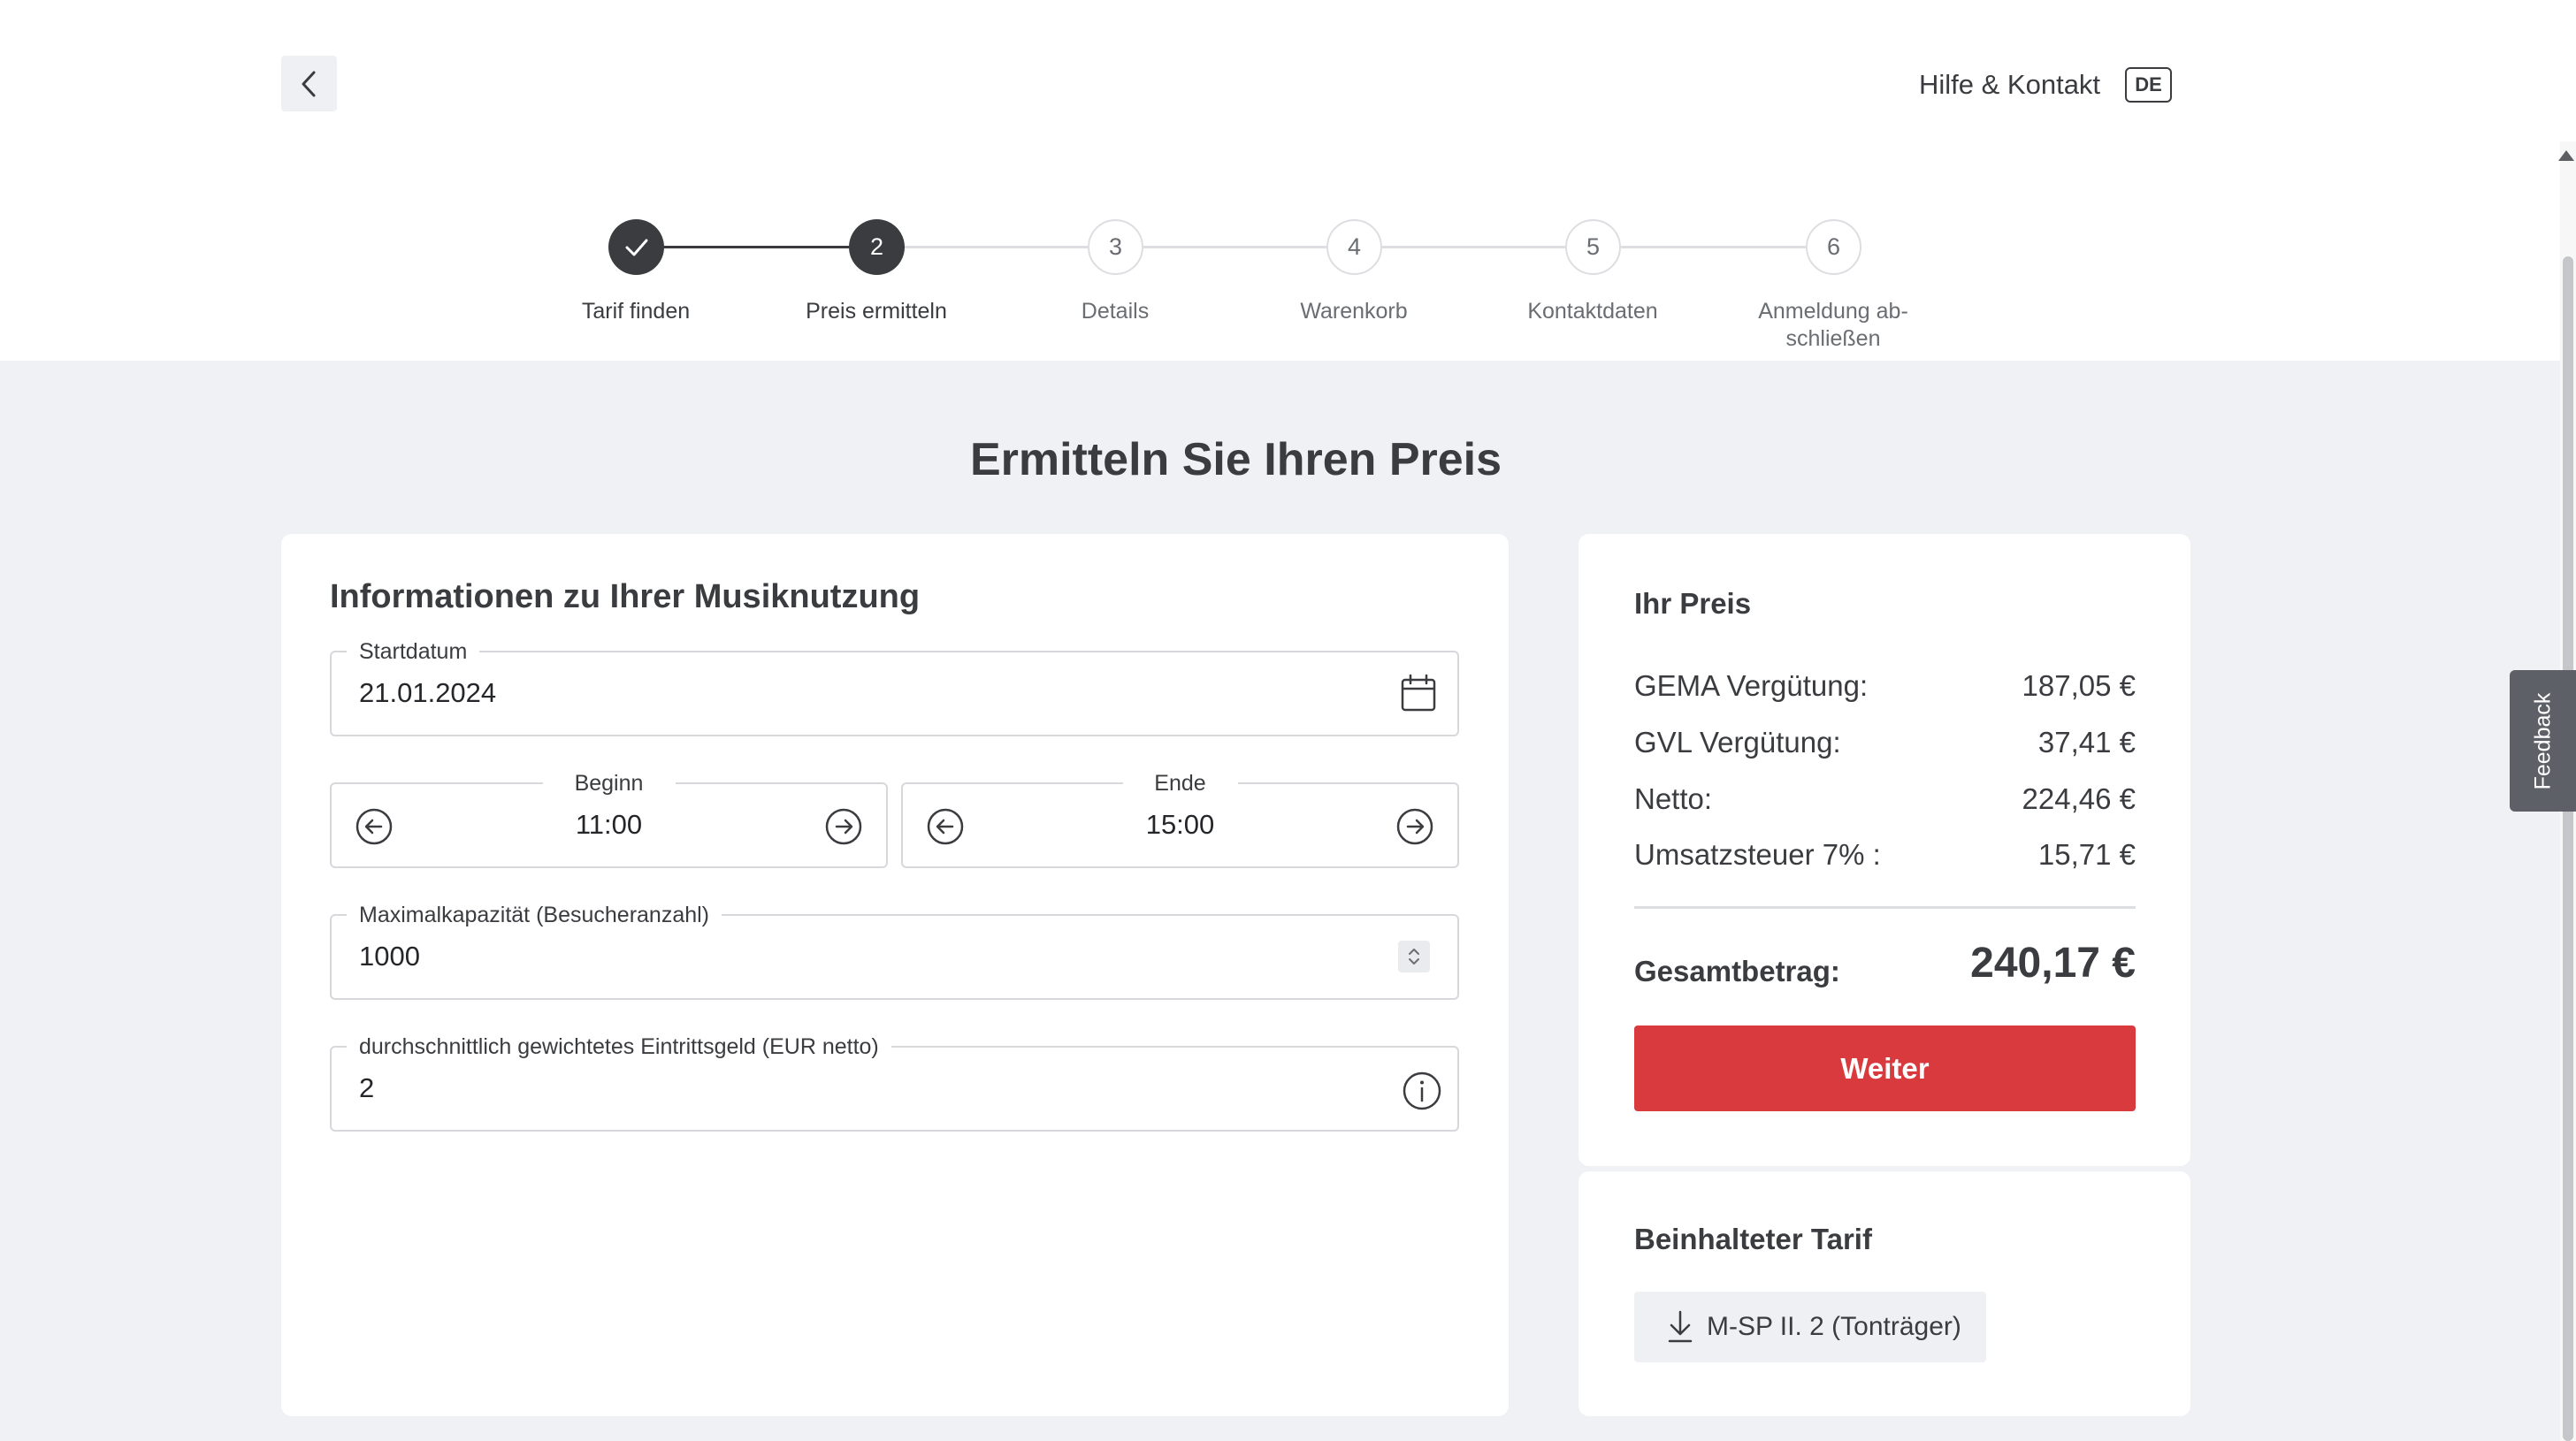 The width and height of the screenshot is (2576, 1441). What do you see at coordinates (1833, 338) in the screenshot?
I see `step-6-label-line2: schließen` at bounding box center [1833, 338].